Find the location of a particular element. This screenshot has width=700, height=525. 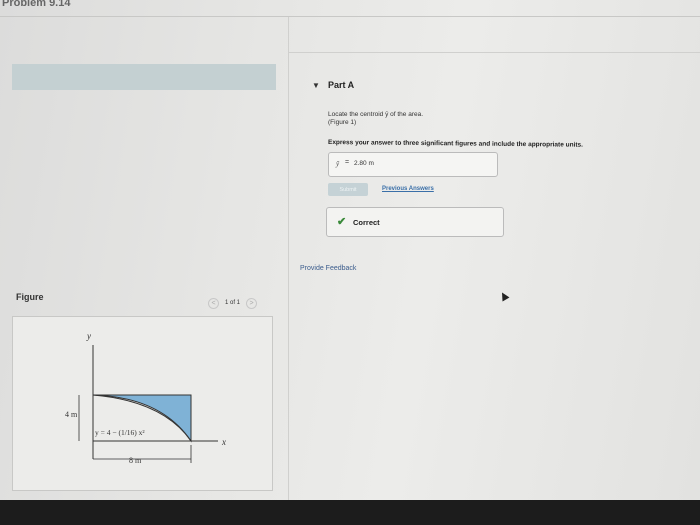

answer-symbol: ȳ is located at coordinates (338, 164).